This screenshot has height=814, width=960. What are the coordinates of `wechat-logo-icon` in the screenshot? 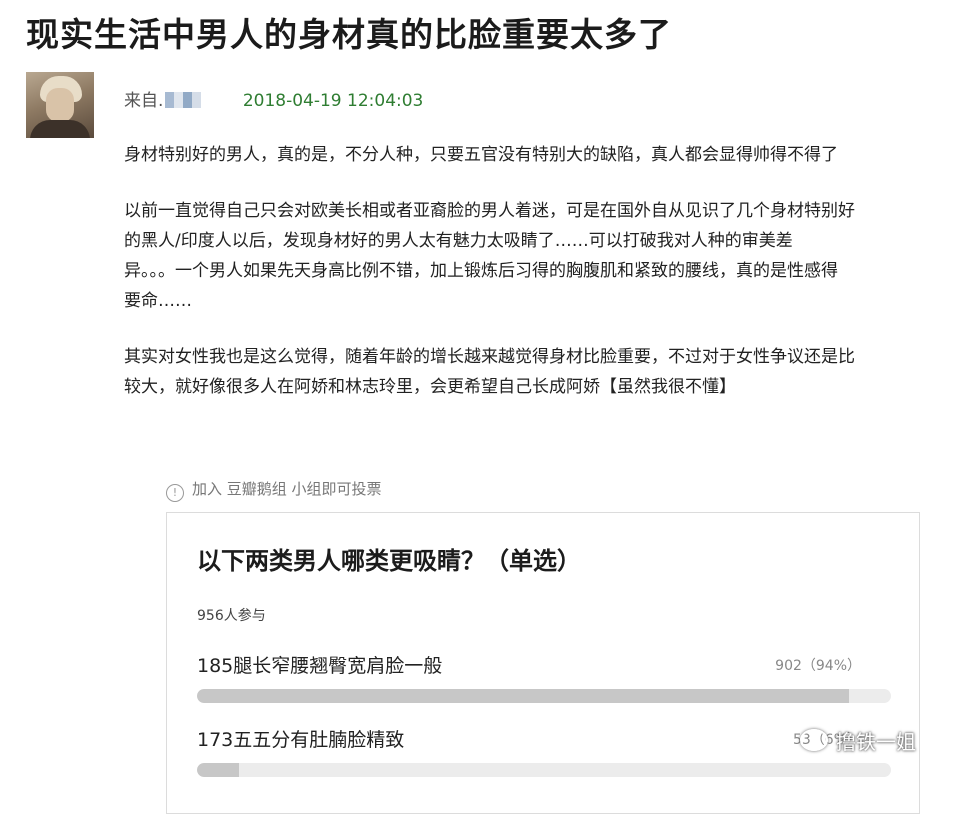 It's located at (814, 740).